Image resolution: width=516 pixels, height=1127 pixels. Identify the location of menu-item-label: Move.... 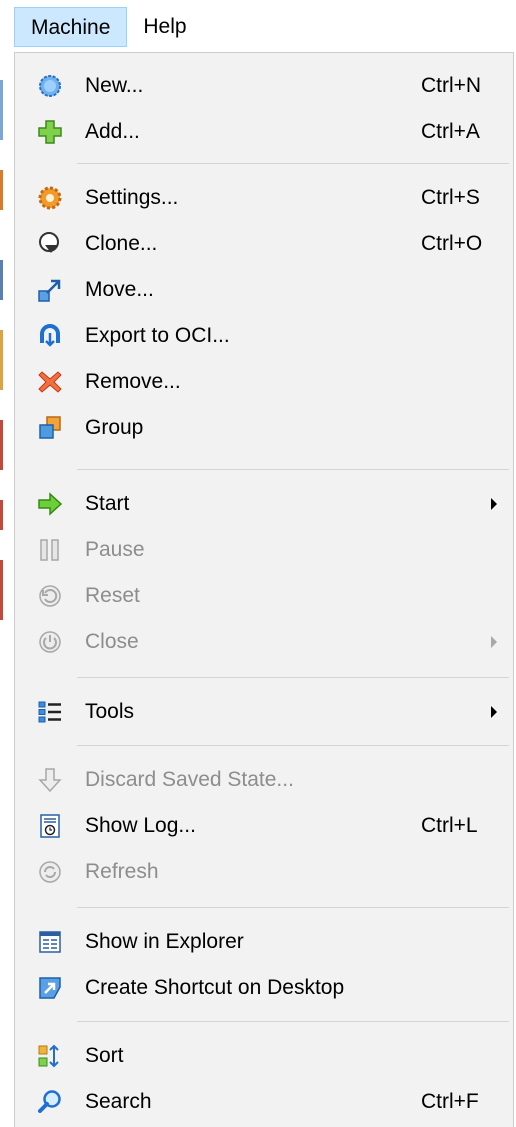
(119, 289).